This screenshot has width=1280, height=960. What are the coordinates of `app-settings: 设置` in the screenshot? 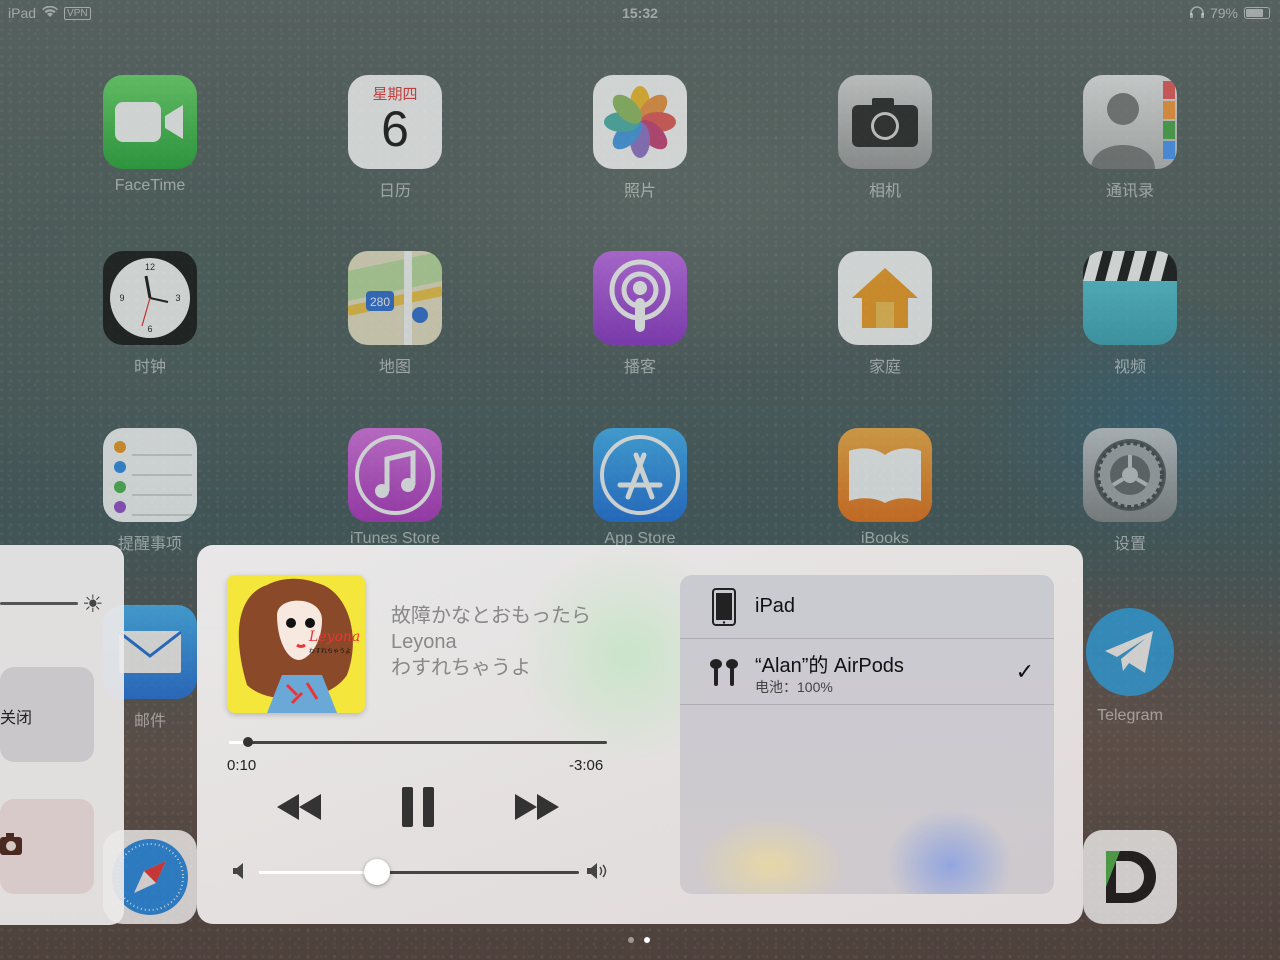 It's located at (1130, 491).